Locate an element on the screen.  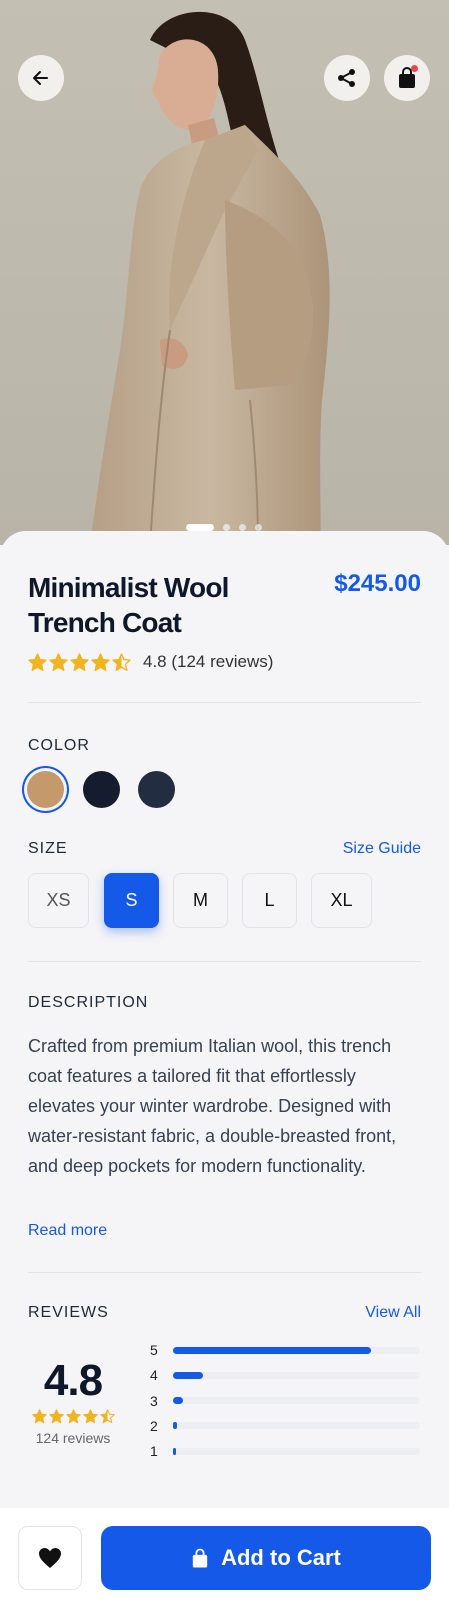
share-button is located at coordinates (347, 78).